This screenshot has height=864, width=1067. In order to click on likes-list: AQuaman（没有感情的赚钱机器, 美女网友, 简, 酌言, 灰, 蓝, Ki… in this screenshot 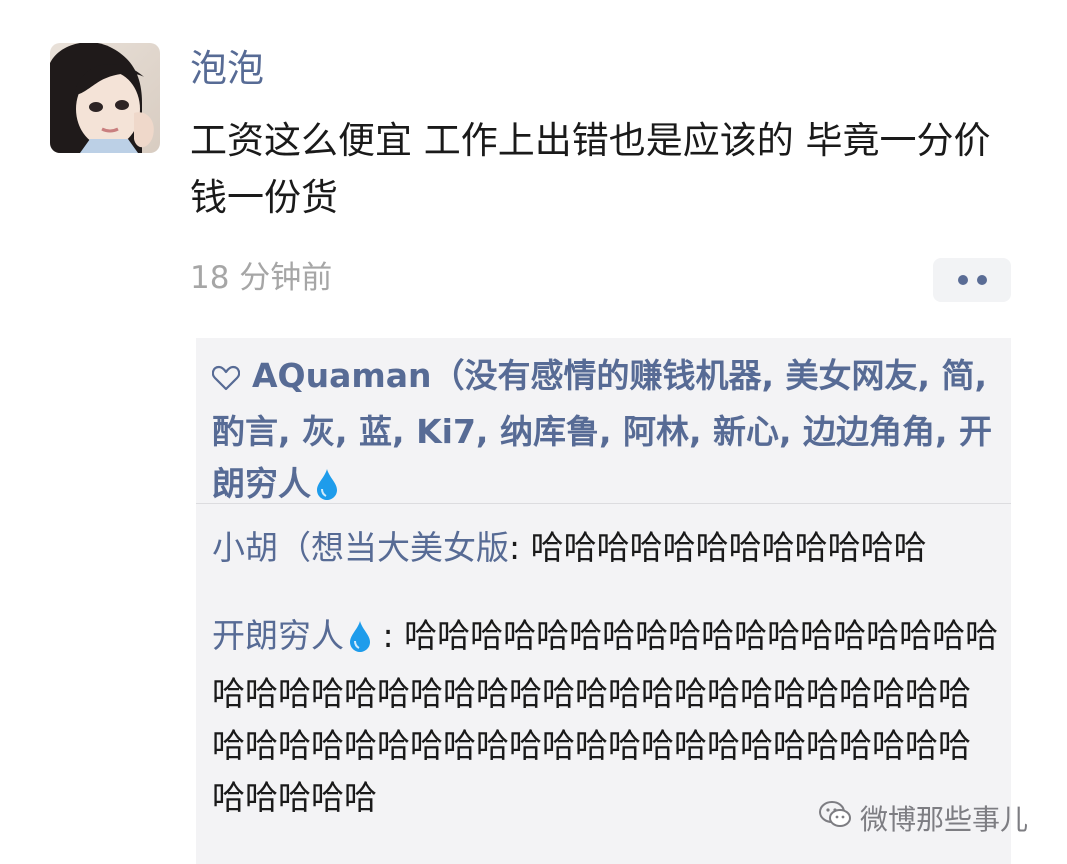, I will do `click(606, 433)`.